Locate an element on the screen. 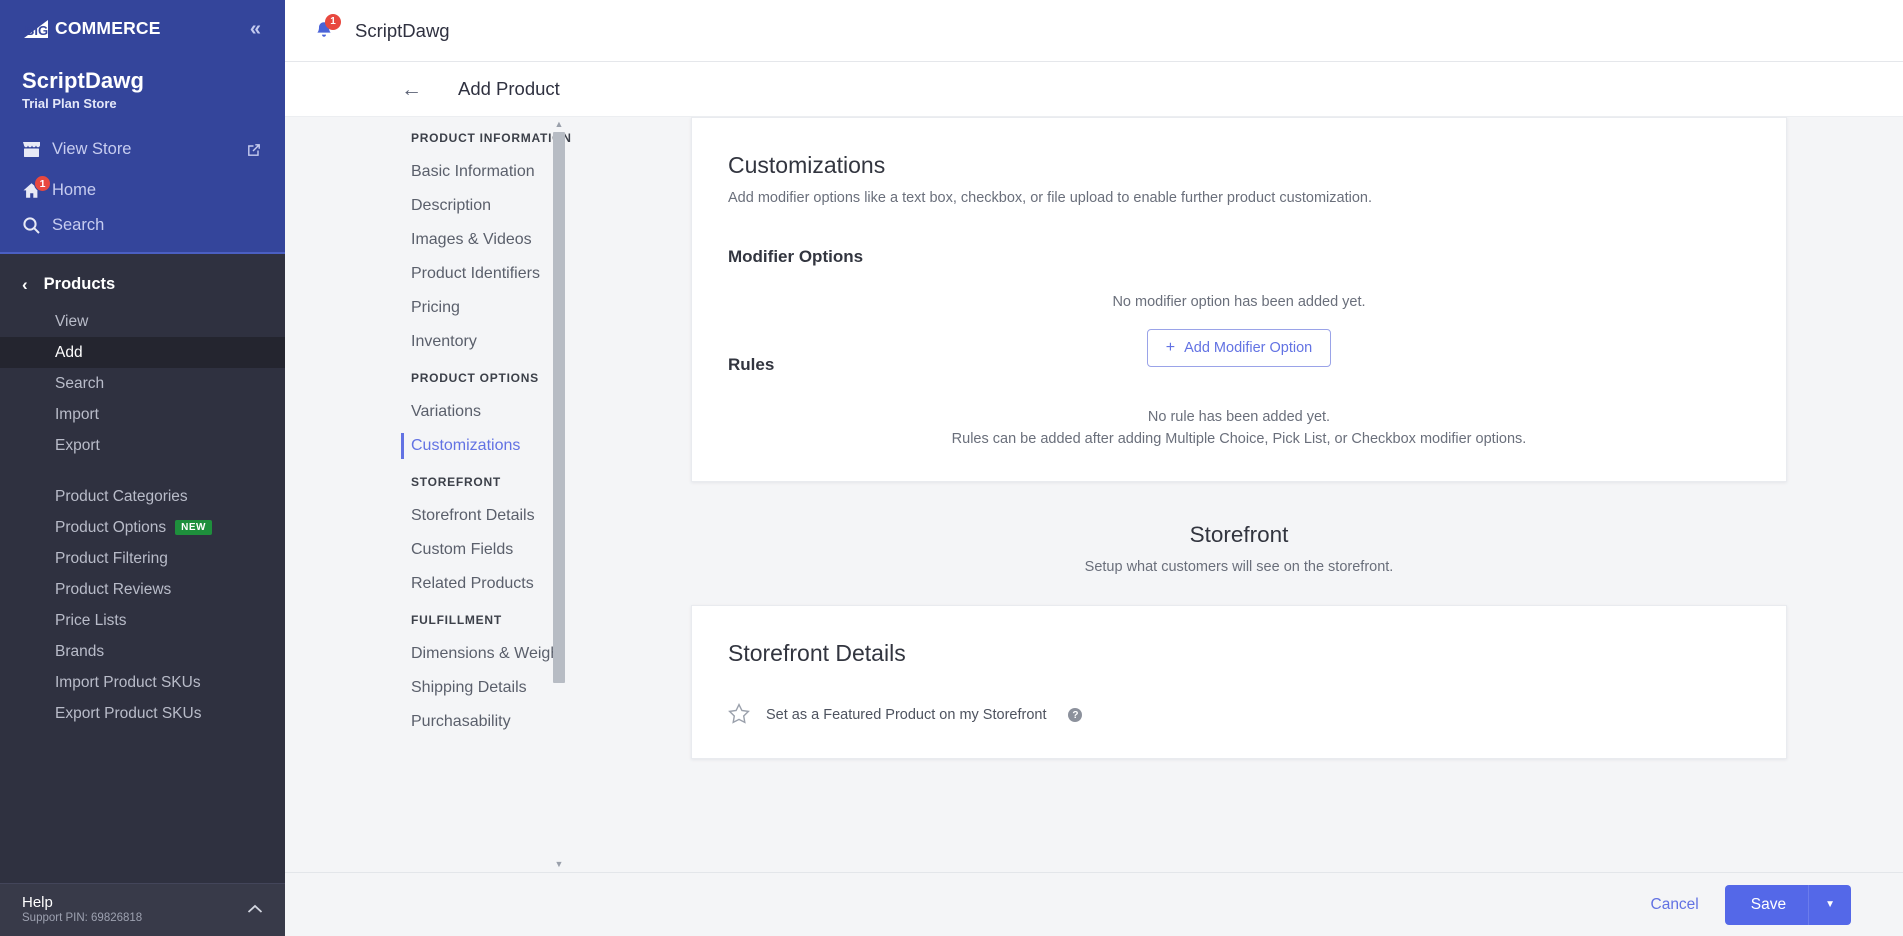  subnav-item-label: Shipping Details is located at coordinates (469, 687).